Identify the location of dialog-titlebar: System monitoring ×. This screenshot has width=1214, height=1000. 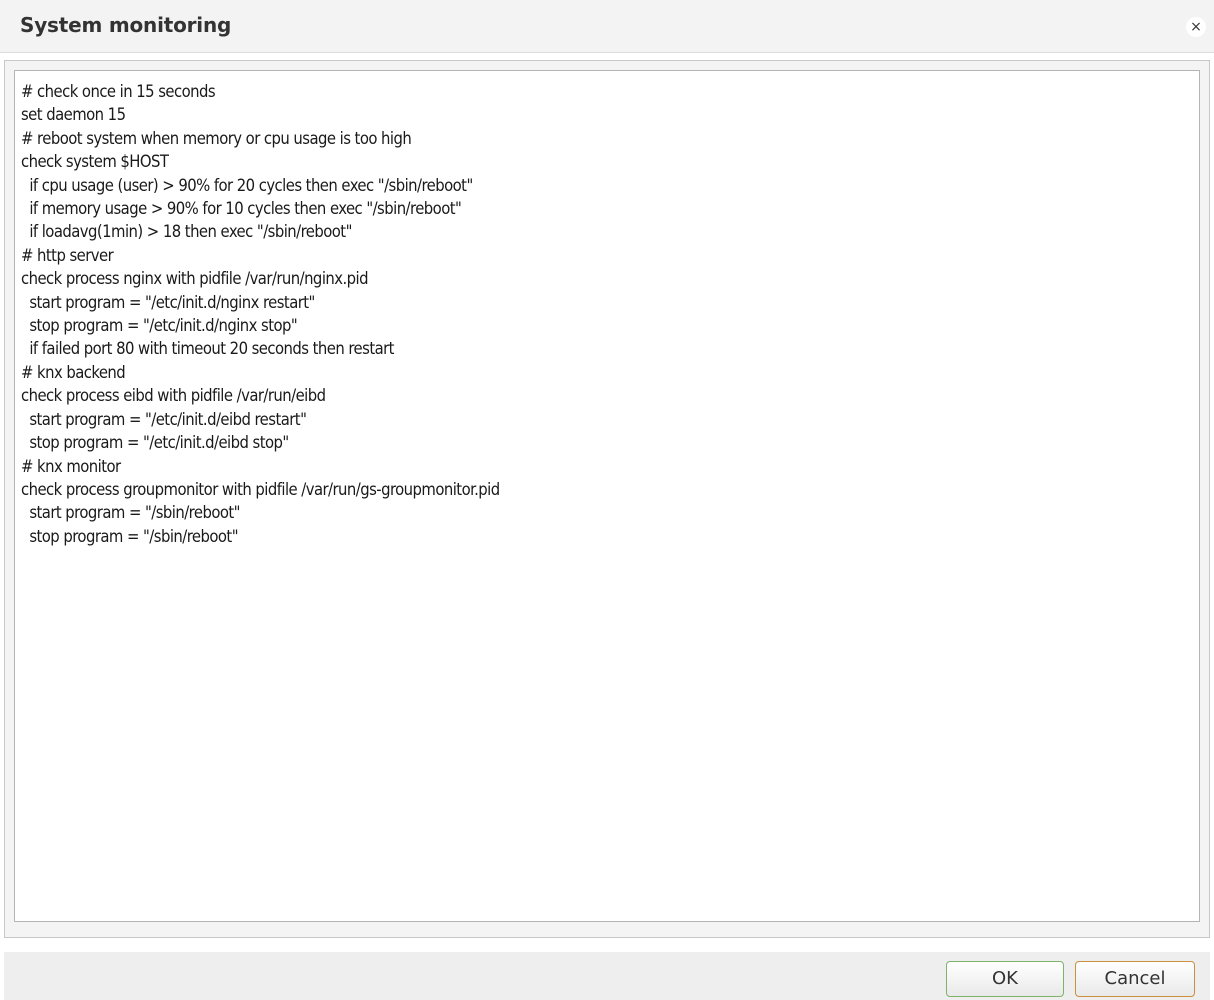
(607, 26).